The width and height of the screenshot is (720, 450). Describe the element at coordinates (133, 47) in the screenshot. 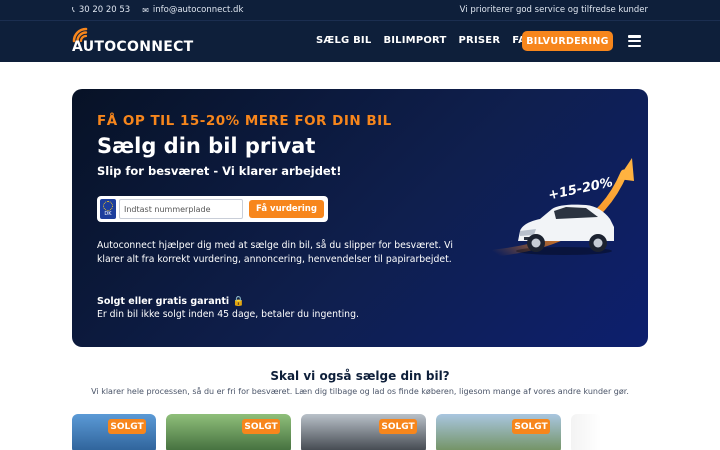

I see `logo-wordmark: AUTOCONNECT` at that location.